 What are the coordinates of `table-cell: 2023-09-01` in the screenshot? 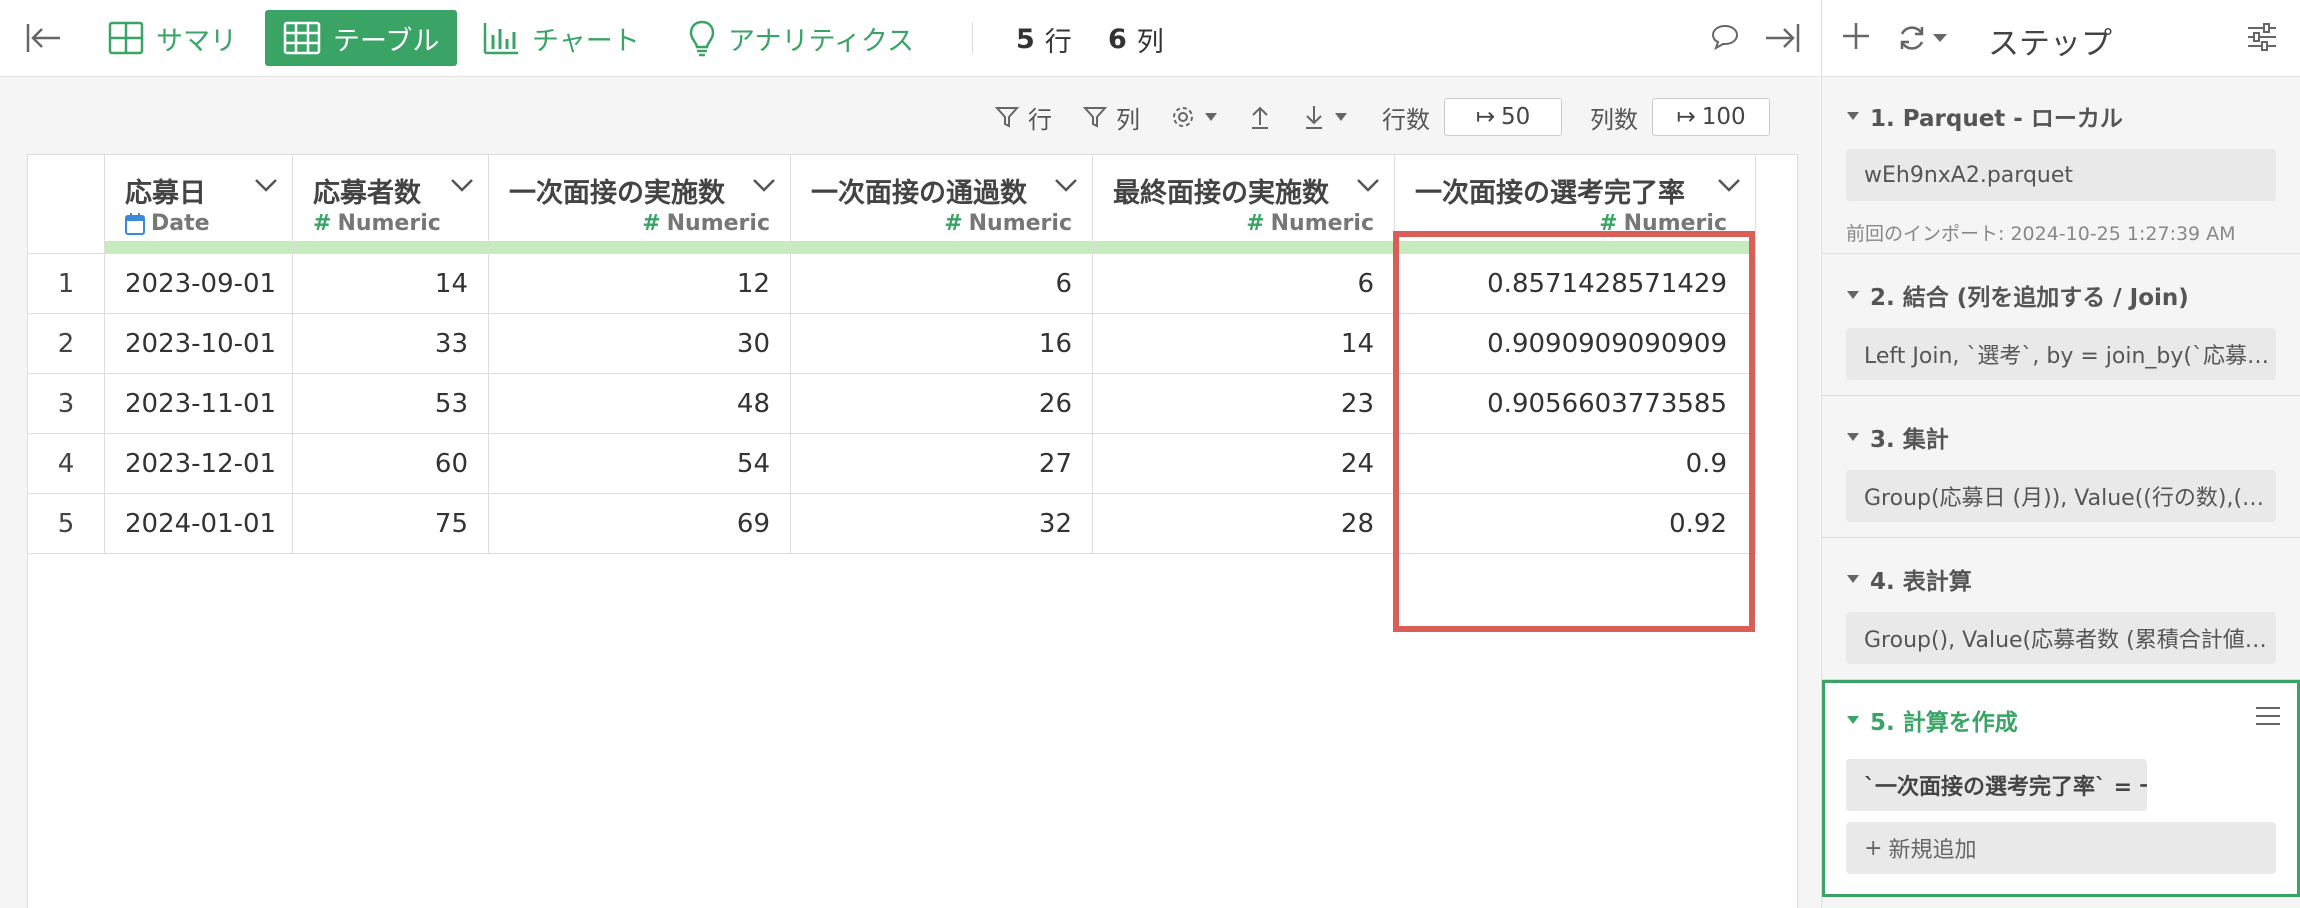 It's located at (198, 283).